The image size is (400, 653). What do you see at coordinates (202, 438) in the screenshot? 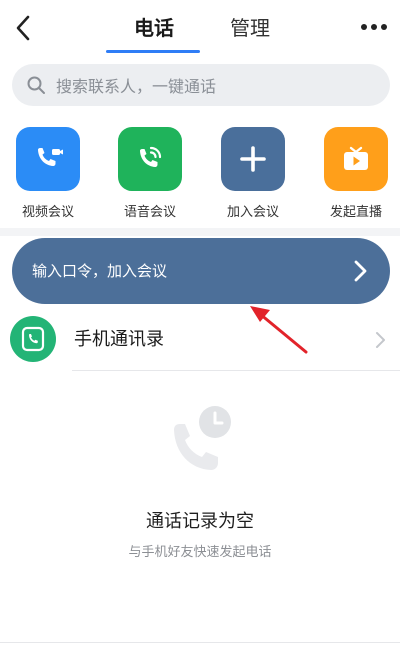
I see `call-history-icon` at bounding box center [202, 438].